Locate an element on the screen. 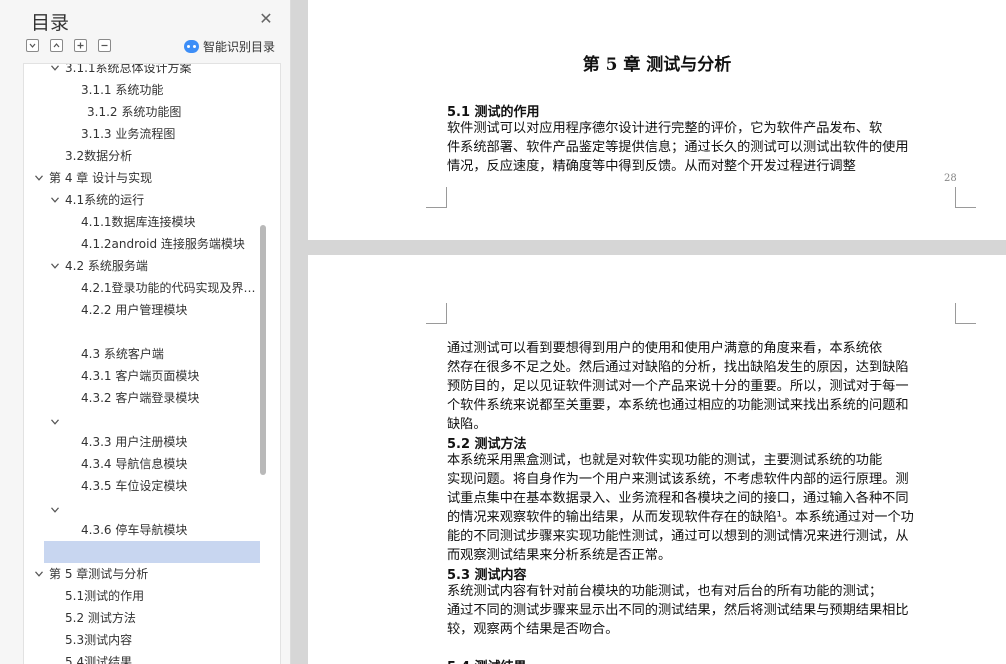 The image size is (1006, 664). text-line: 件系统部署、软件产品鉴定等提供信息；通过长久的测试可以测试出软件的使用 is located at coordinates (678, 147).